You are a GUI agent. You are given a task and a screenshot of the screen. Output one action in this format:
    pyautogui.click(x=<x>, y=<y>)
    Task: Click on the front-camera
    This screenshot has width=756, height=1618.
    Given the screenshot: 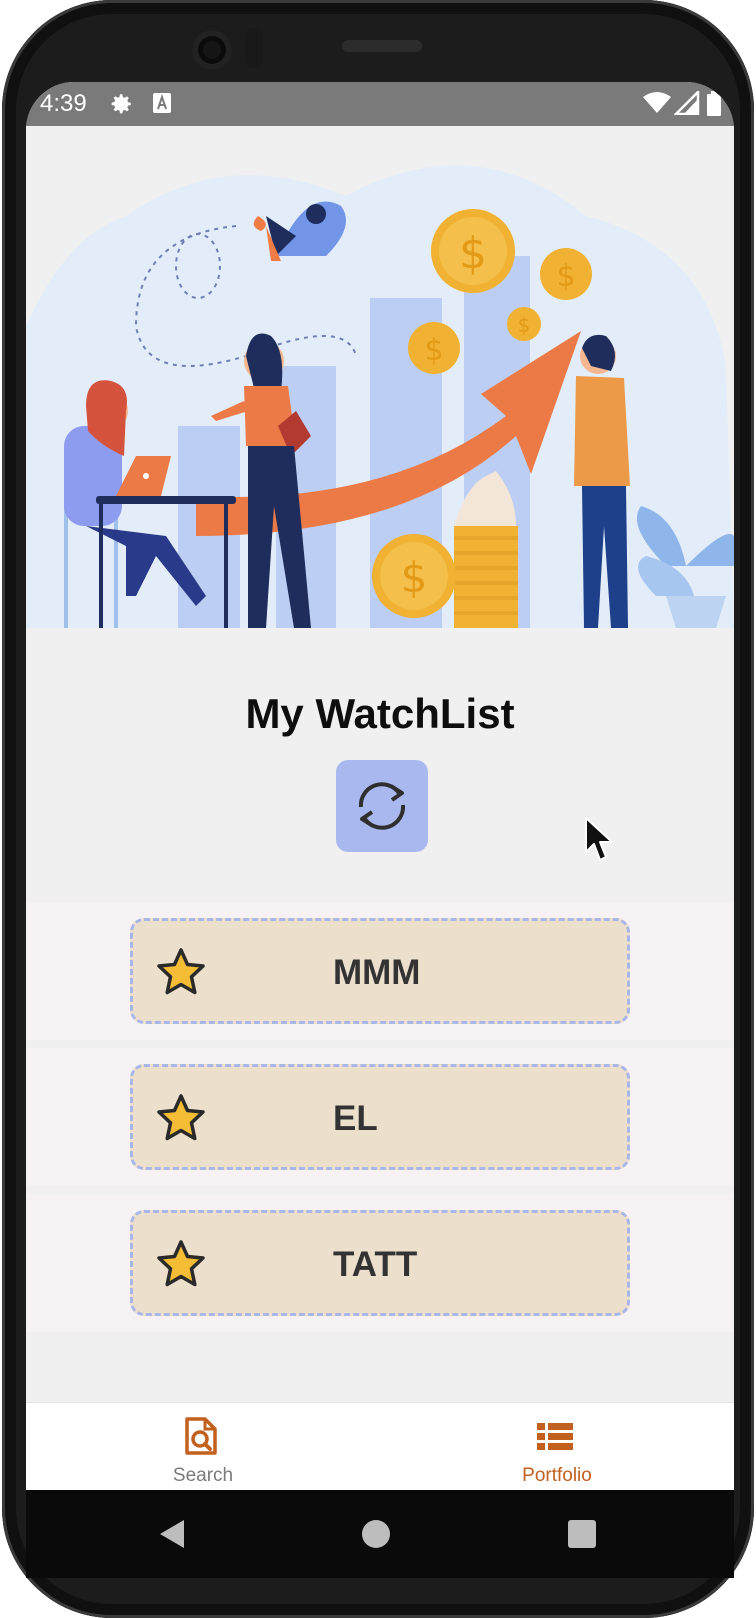 What is the action you would take?
    pyautogui.click(x=212, y=50)
    